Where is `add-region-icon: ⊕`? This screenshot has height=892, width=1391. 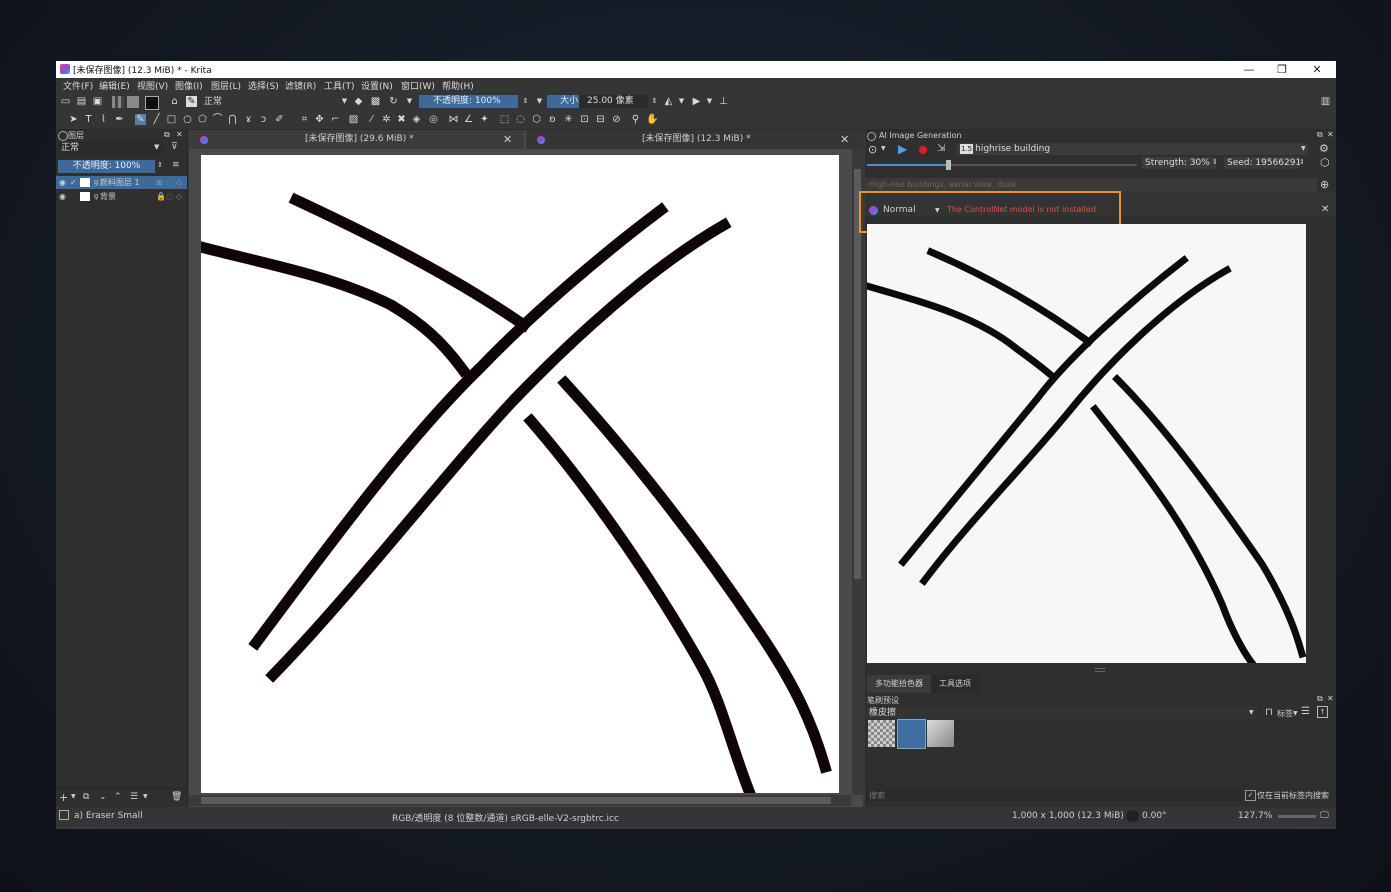
add-region-icon: ⊕ is located at coordinates (1324, 184).